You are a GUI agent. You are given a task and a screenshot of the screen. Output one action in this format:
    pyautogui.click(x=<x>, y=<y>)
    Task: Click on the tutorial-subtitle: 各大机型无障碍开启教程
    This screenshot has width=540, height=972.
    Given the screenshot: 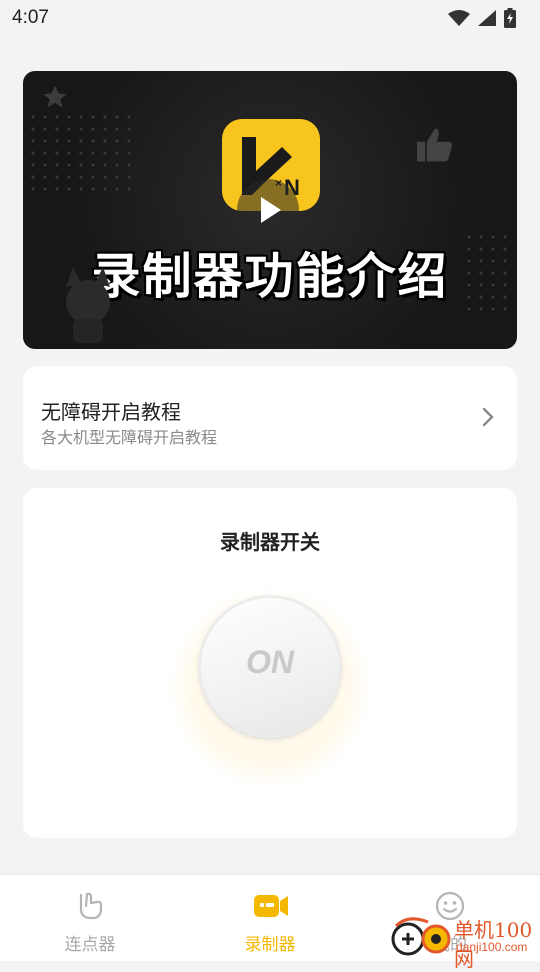 What is the action you would take?
    pyautogui.click(x=129, y=437)
    